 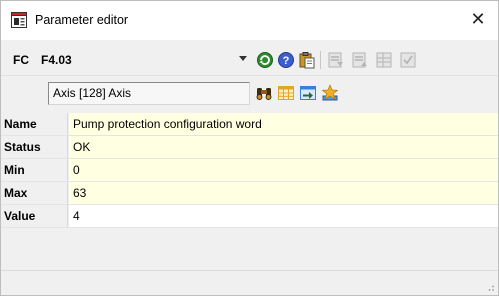 What do you see at coordinates (478, 19) in the screenshot?
I see `close-icon: ✕` at bounding box center [478, 19].